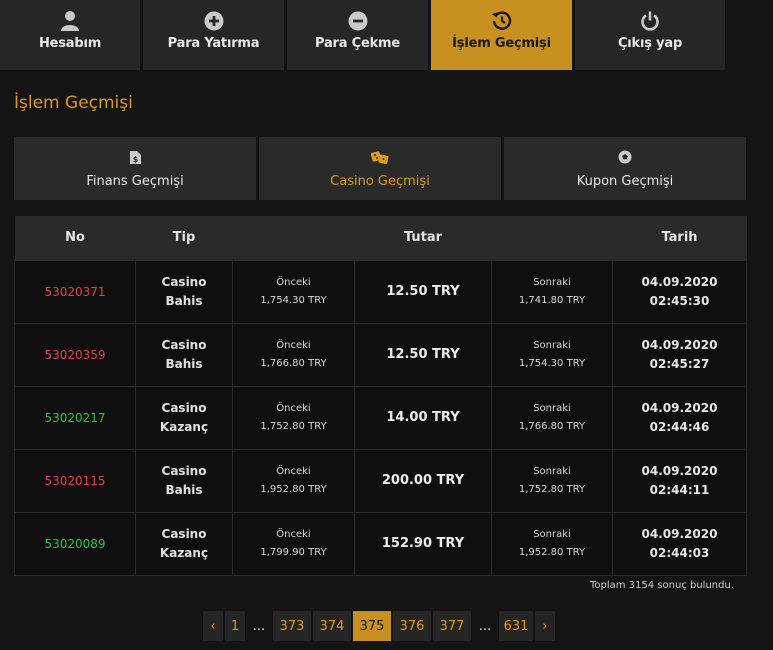 The height and width of the screenshot is (650, 773). What do you see at coordinates (135, 181) in the screenshot?
I see `subtab-label: Finans Geçmişi` at bounding box center [135, 181].